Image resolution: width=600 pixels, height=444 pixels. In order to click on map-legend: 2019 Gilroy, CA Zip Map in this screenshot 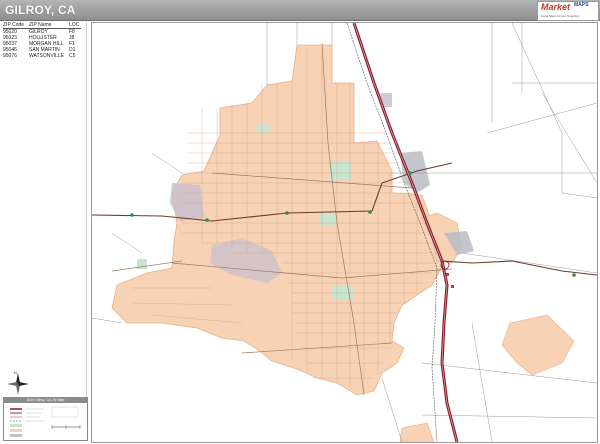, I will do `click(45, 419)`.